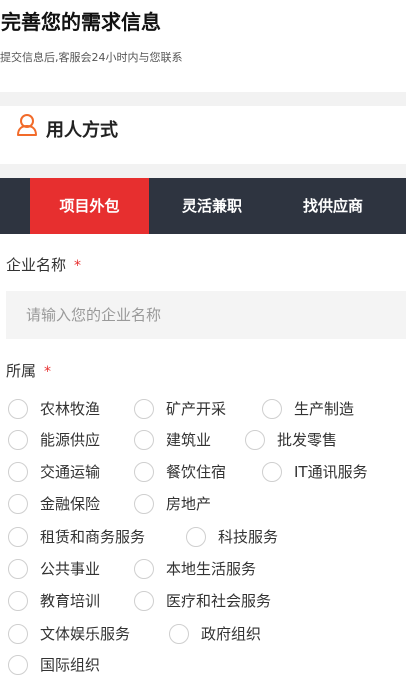  Describe the element at coordinates (333, 206) in the screenshot. I see `tab-find-supplier: 找供应商` at that location.